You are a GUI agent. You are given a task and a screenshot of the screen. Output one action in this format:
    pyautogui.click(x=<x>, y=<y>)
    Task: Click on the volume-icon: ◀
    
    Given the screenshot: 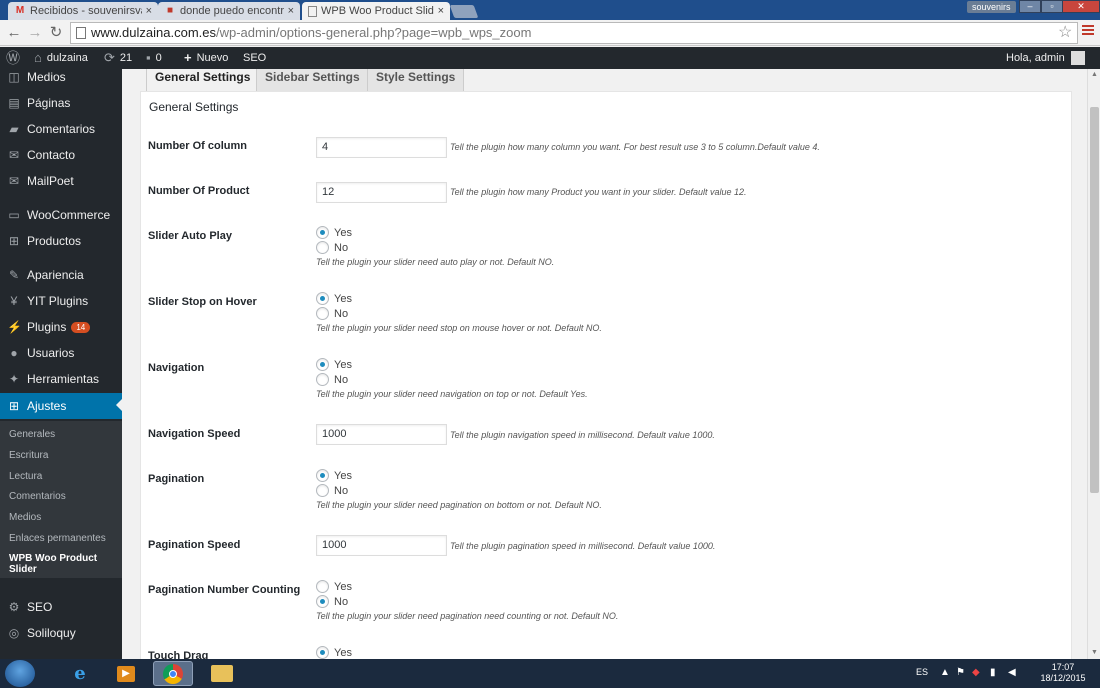 What is the action you would take?
    pyautogui.click(x=1012, y=672)
    